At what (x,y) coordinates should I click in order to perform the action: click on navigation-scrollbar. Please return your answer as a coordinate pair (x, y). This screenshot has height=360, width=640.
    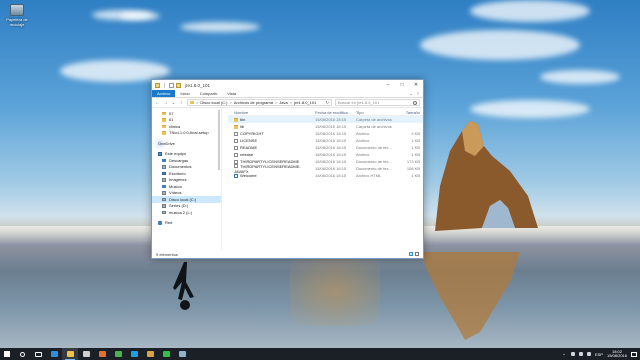
    Looking at the image, I should click on (219, 140).